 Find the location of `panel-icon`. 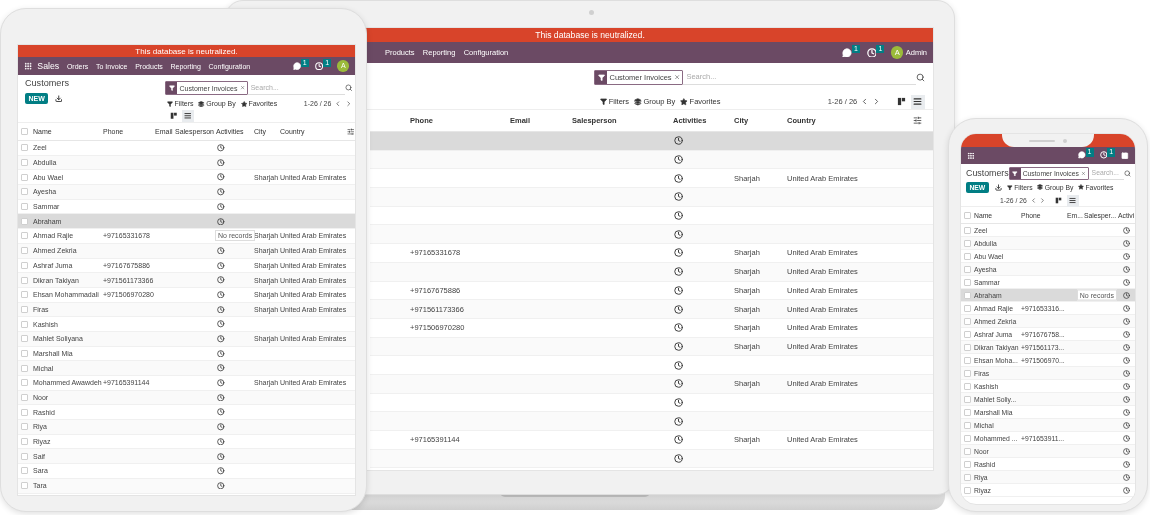

panel-icon is located at coordinates (1125, 155).